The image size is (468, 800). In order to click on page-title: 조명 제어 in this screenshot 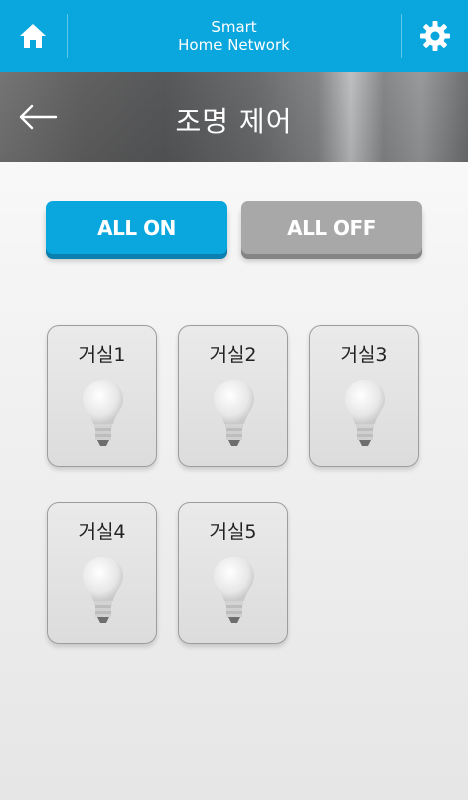, I will do `click(234, 121)`.